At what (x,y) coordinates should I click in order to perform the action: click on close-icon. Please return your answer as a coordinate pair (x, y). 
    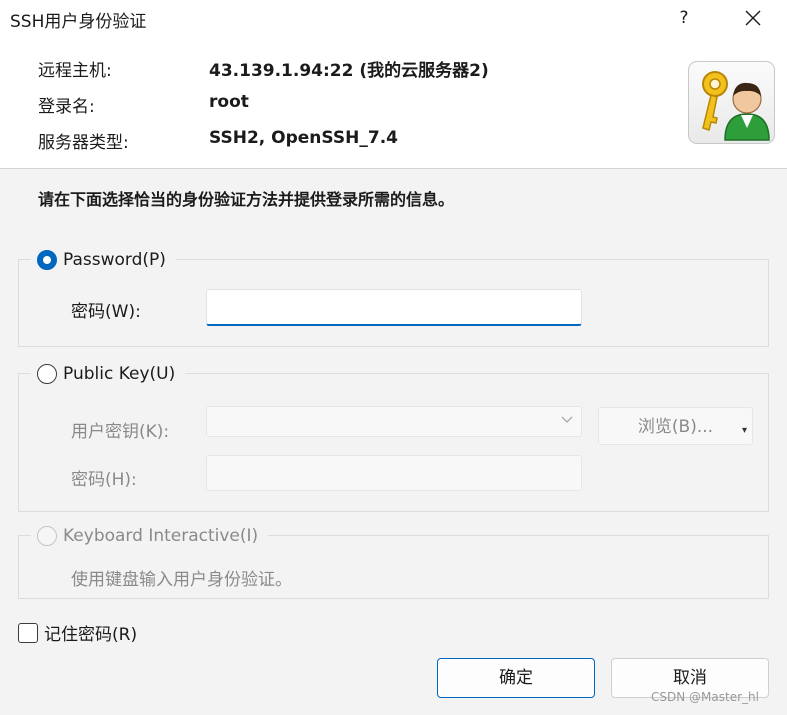
    Looking at the image, I should click on (753, 18).